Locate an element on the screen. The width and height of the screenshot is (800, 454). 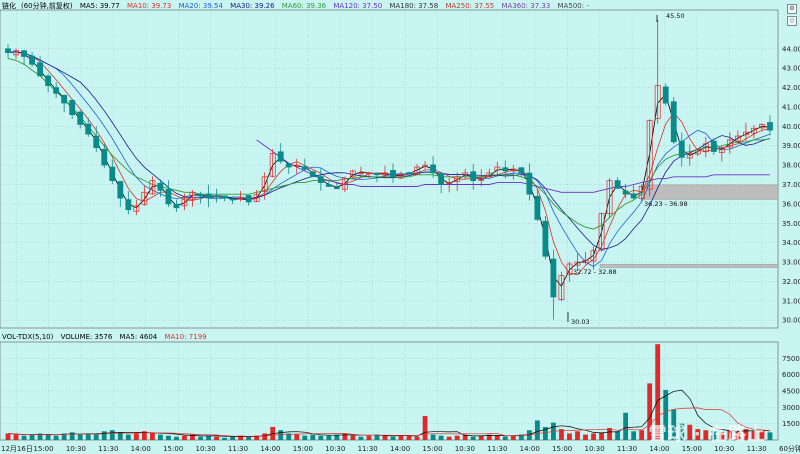
price-tick-label: 37.00 is located at coordinates (791, 185).